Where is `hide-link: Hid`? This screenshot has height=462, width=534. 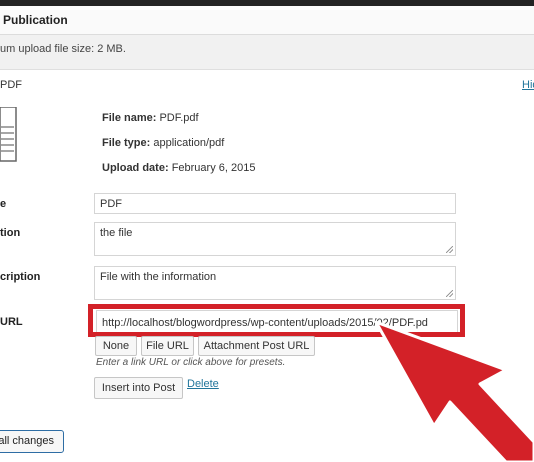 hide-link: Hid is located at coordinates (528, 85).